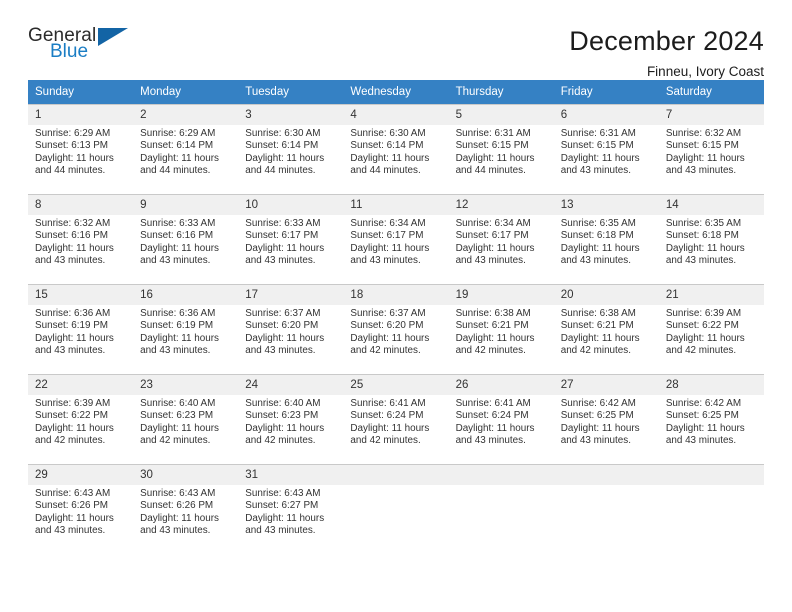 The image size is (792, 612). I want to click on sunrise-text: Sunrise: 6:29 AM, so click(178, 133).